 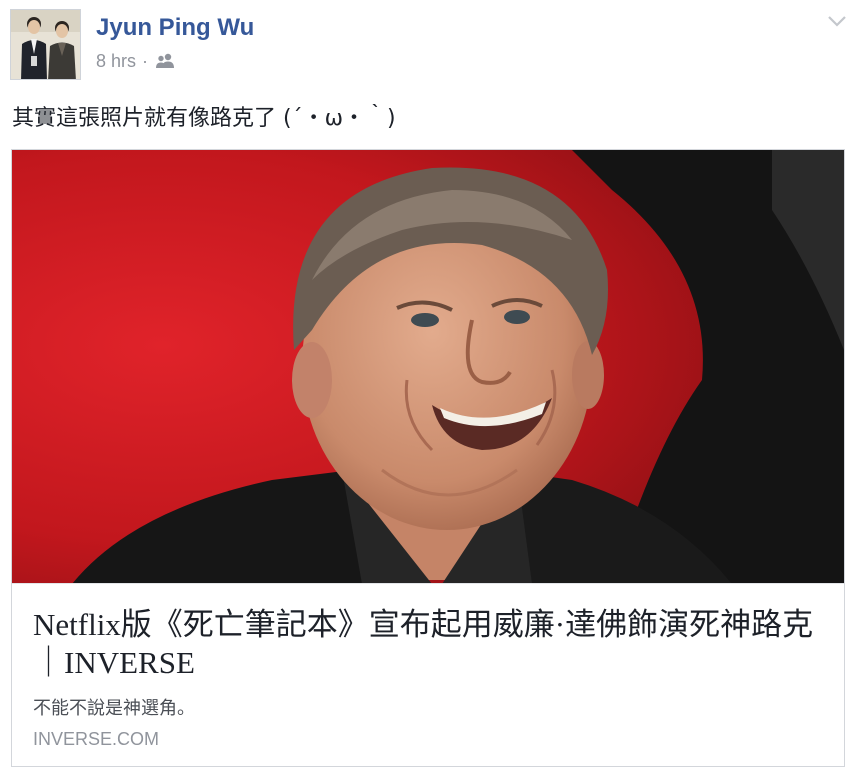 What do you see at coordinates (96, 739) in the screenshot?
I see `link-preview-domain: INVERSE.COM` at bounding box center [96, 739].